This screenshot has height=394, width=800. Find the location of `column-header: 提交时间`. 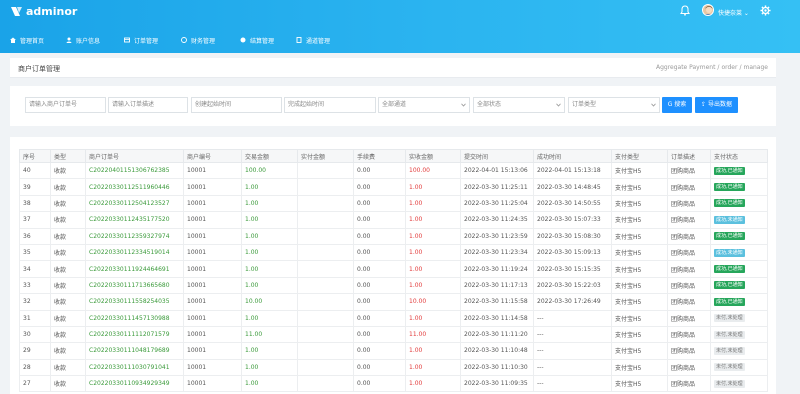

column-header: 提交时间 is located at coordinates (497, 156).